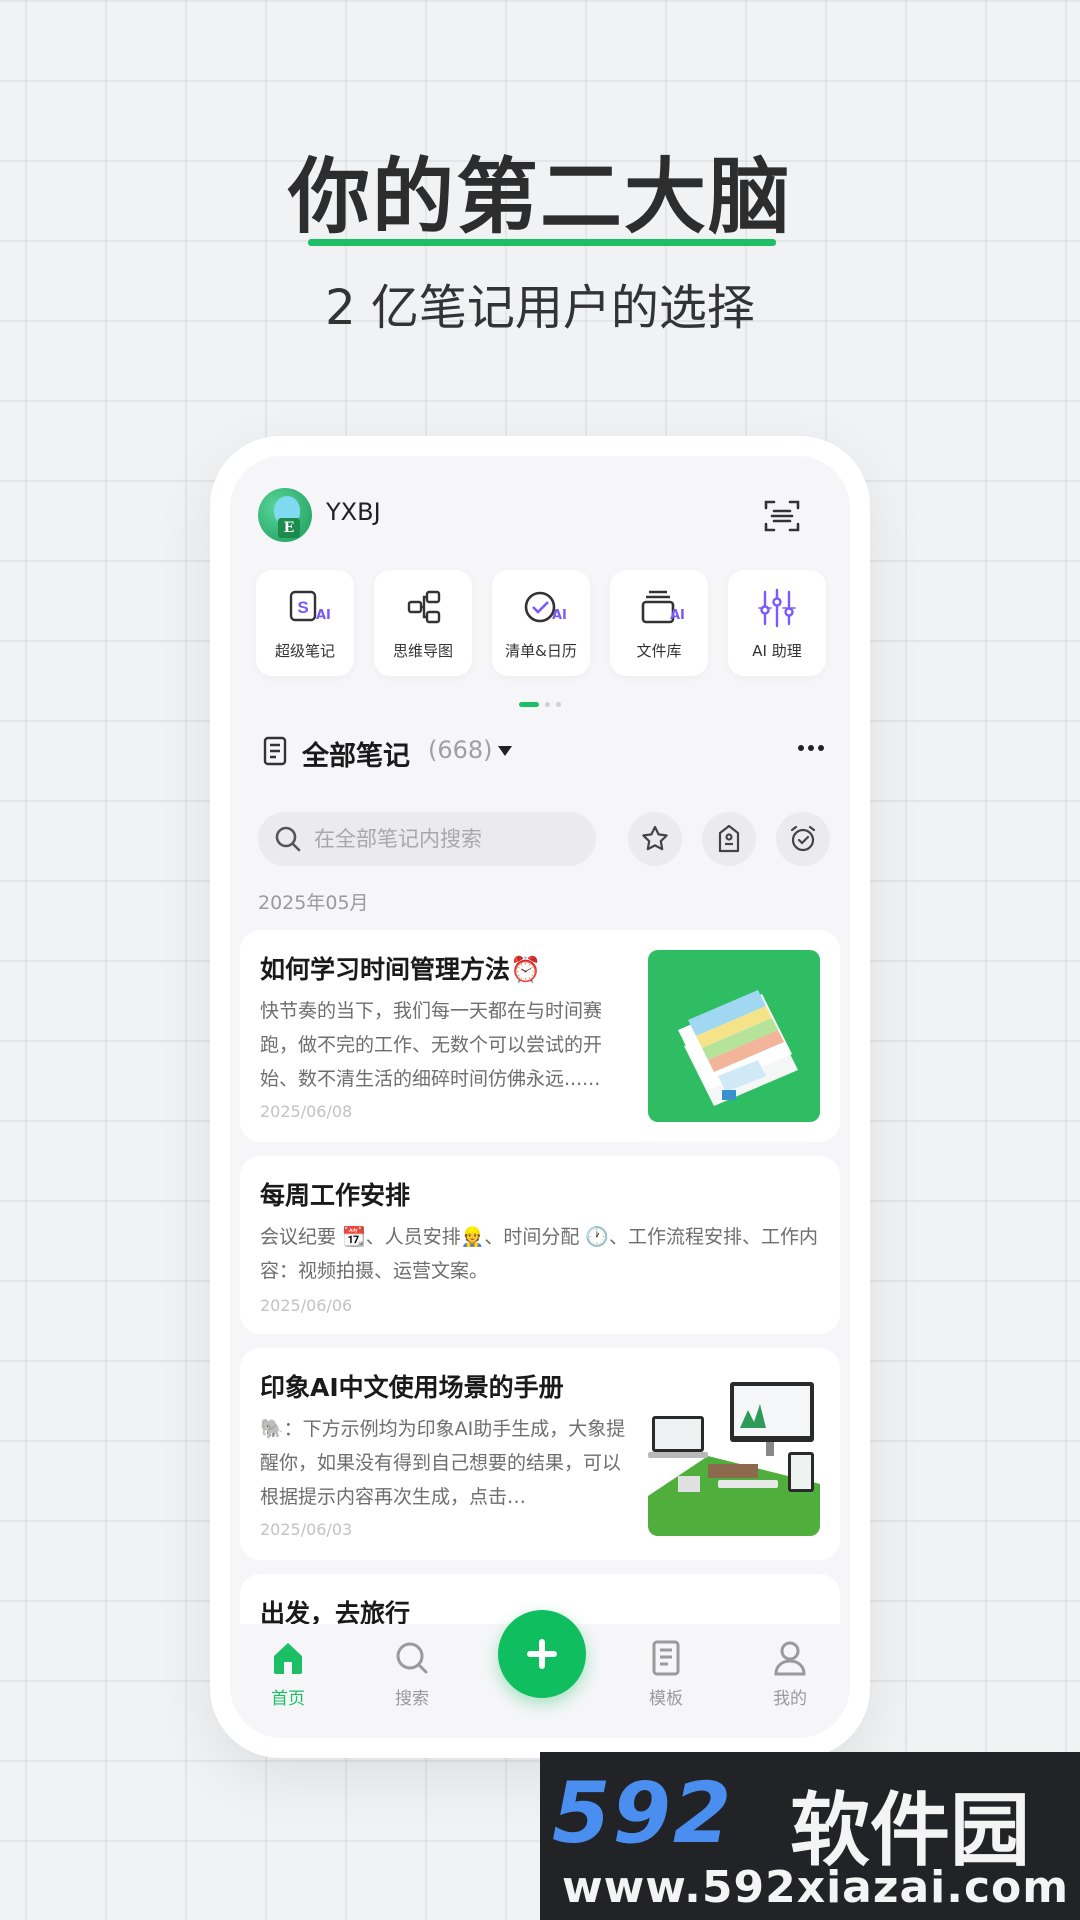  I want to click on shortcut-label: 文件库, so click(659, 651).